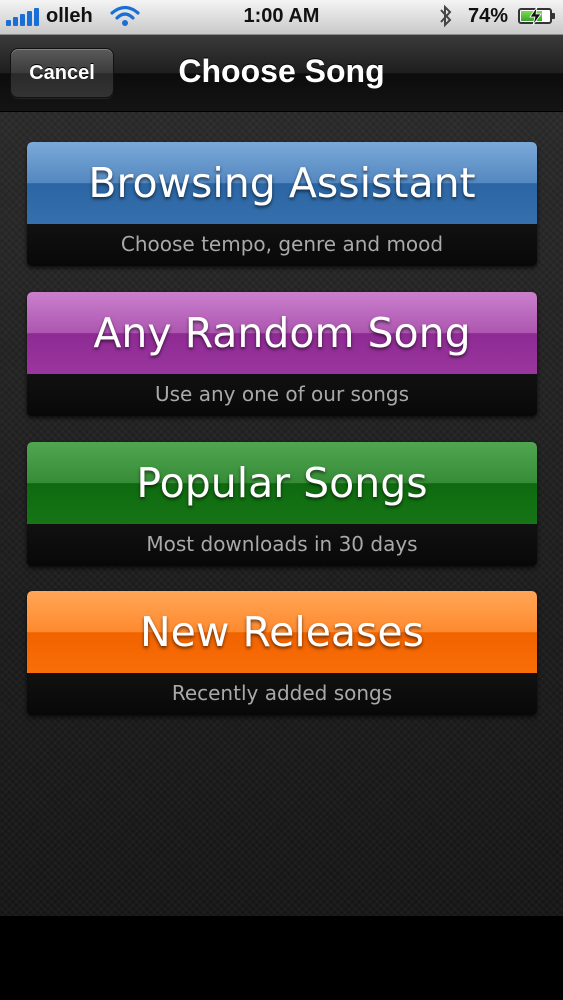  What do you see at coordinates (446, 16) in the screenshot?
I see `bluetooth-icon` at bounding box center [446, 16].